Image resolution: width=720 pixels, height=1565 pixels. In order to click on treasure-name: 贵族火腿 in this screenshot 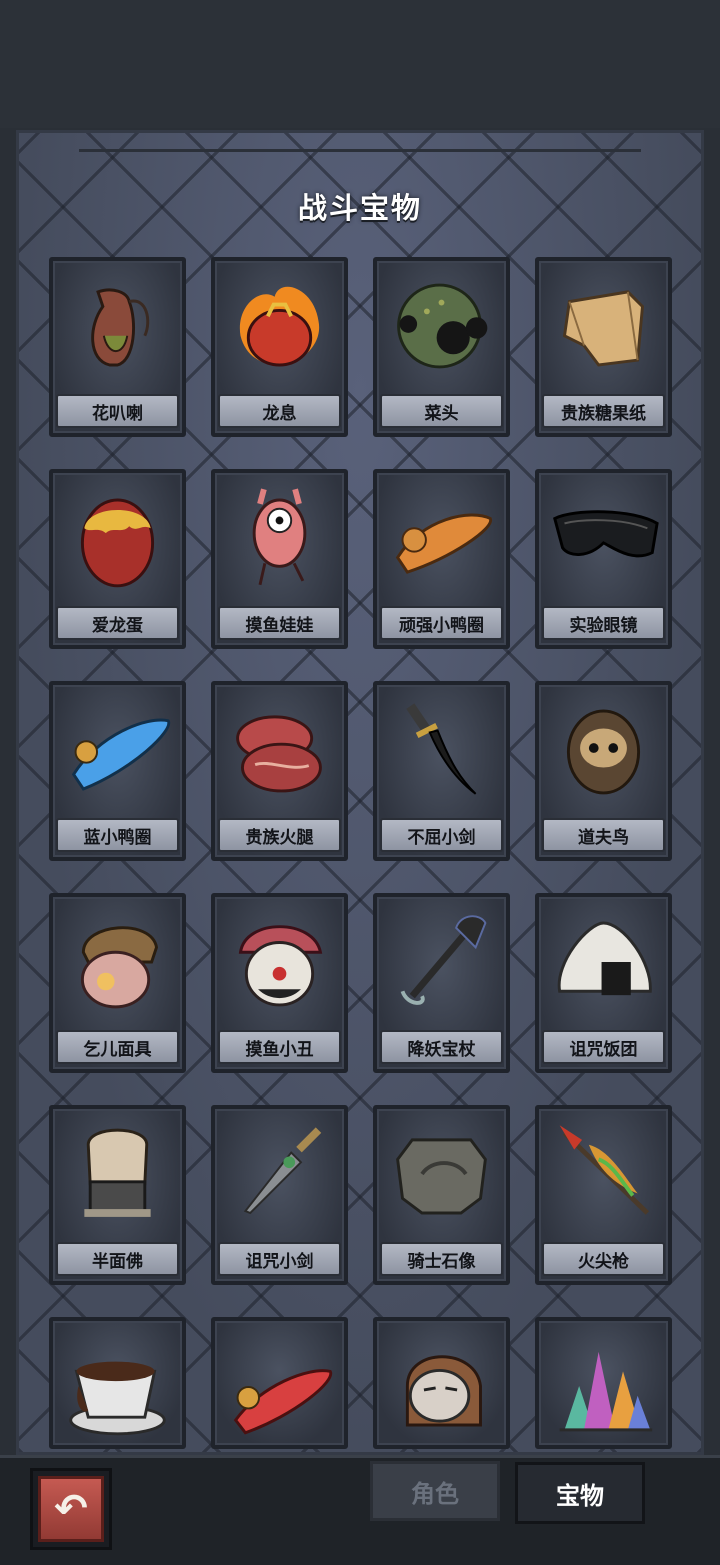, I will do `click(279, 835)`.